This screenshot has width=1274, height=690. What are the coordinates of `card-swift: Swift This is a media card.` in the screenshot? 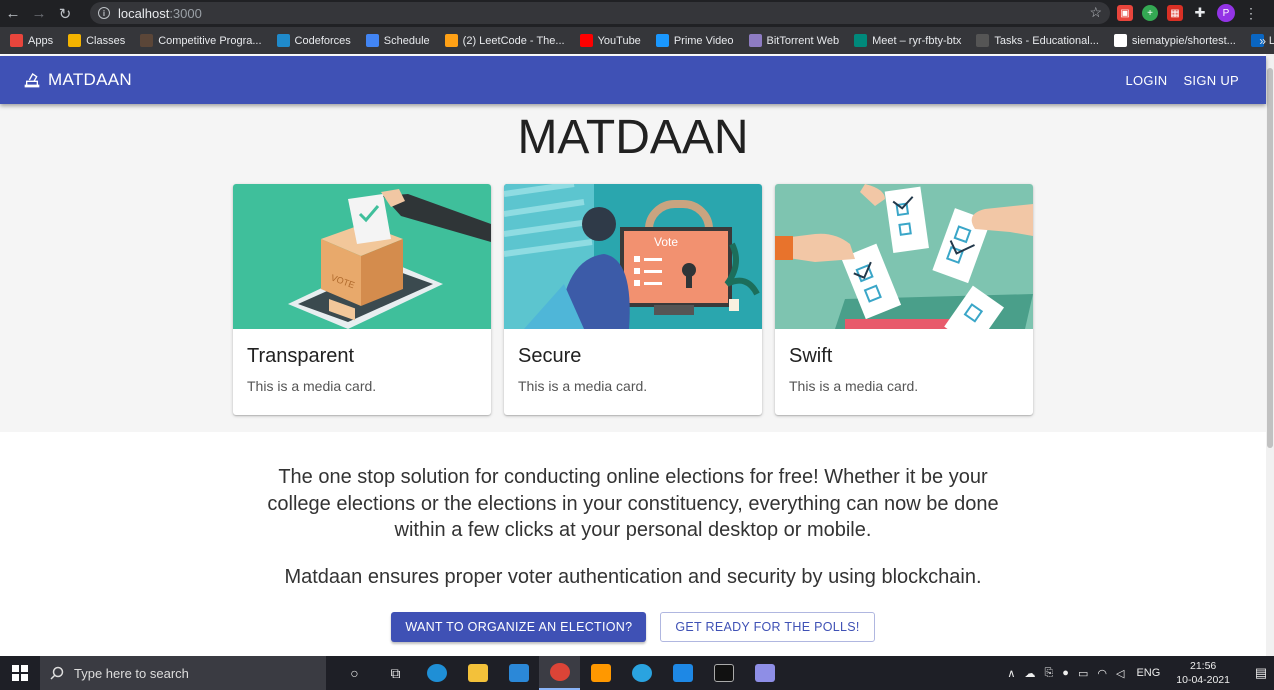 It's located at (904, 299).